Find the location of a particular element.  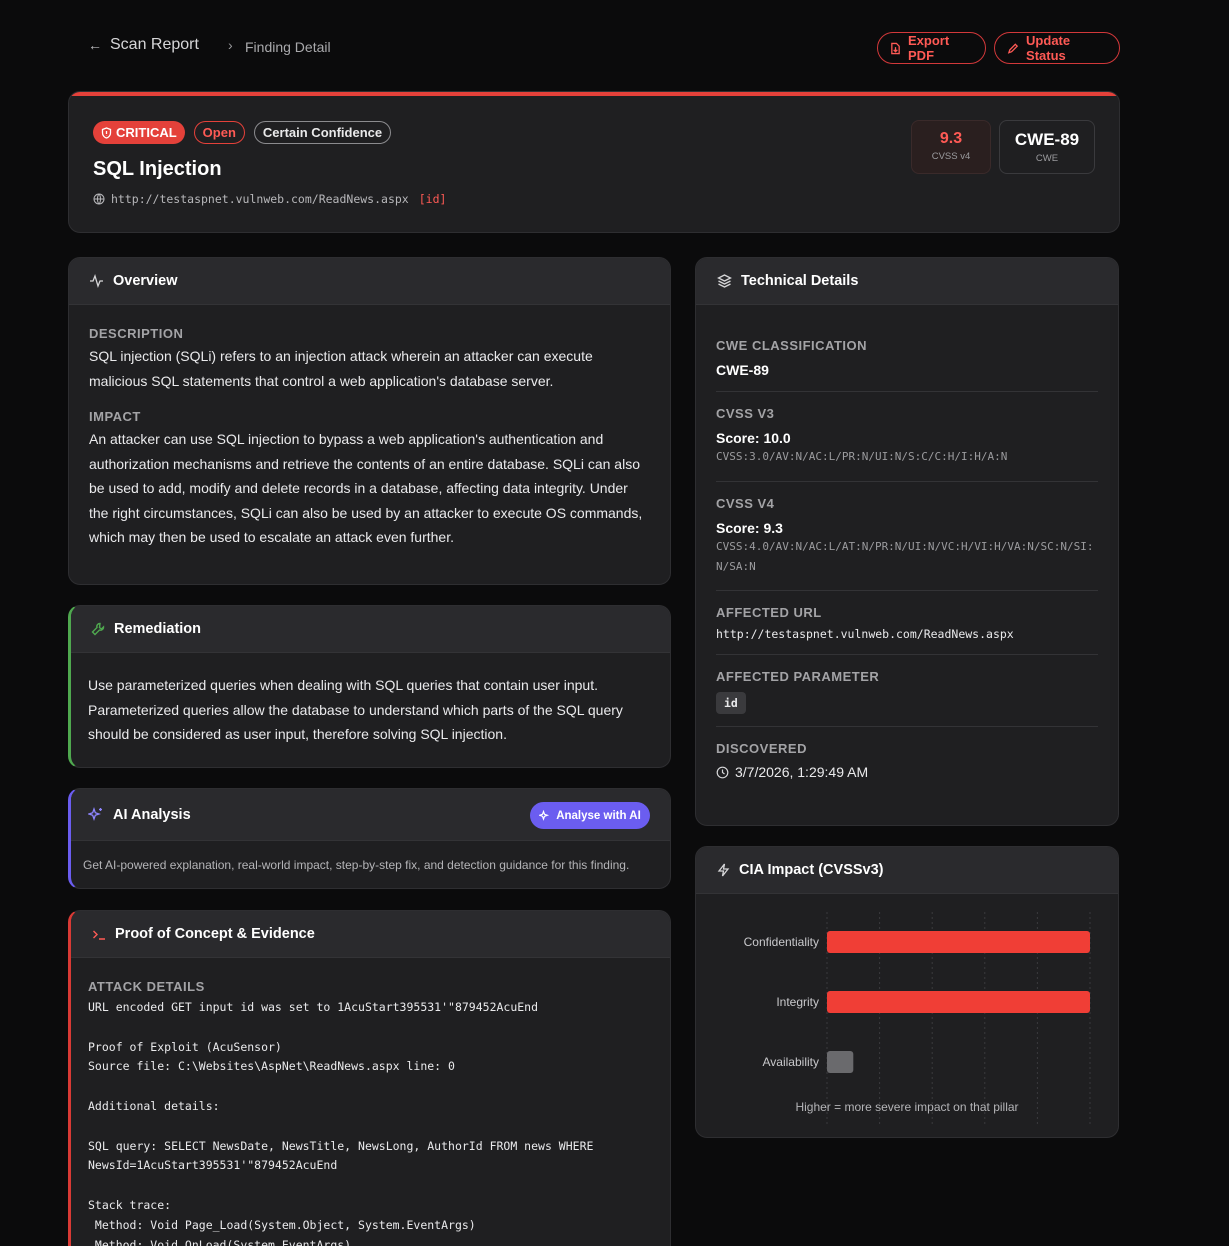

description-label: DESCRIPTION is located at coordinates (136, 333).